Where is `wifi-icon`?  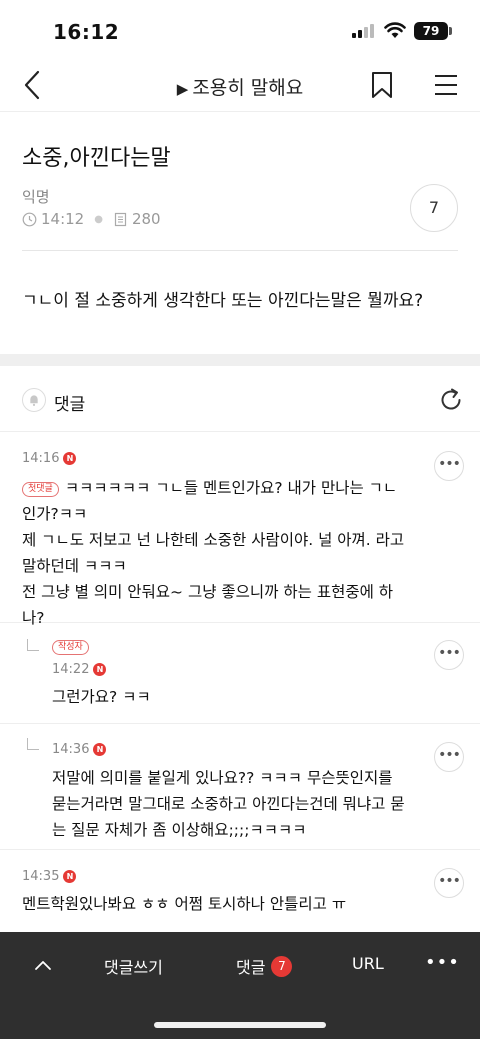 wifi-icon is located at coordinates (395, 30).